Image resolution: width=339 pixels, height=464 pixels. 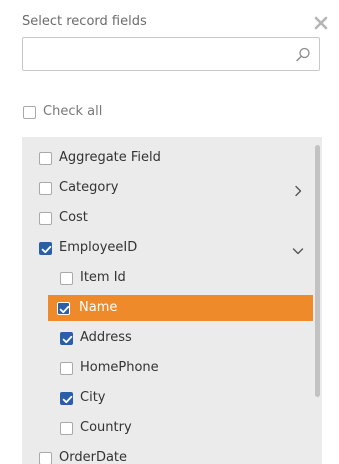 I want to click on field-label: Aggregate Field, so click(x=110, y=157).